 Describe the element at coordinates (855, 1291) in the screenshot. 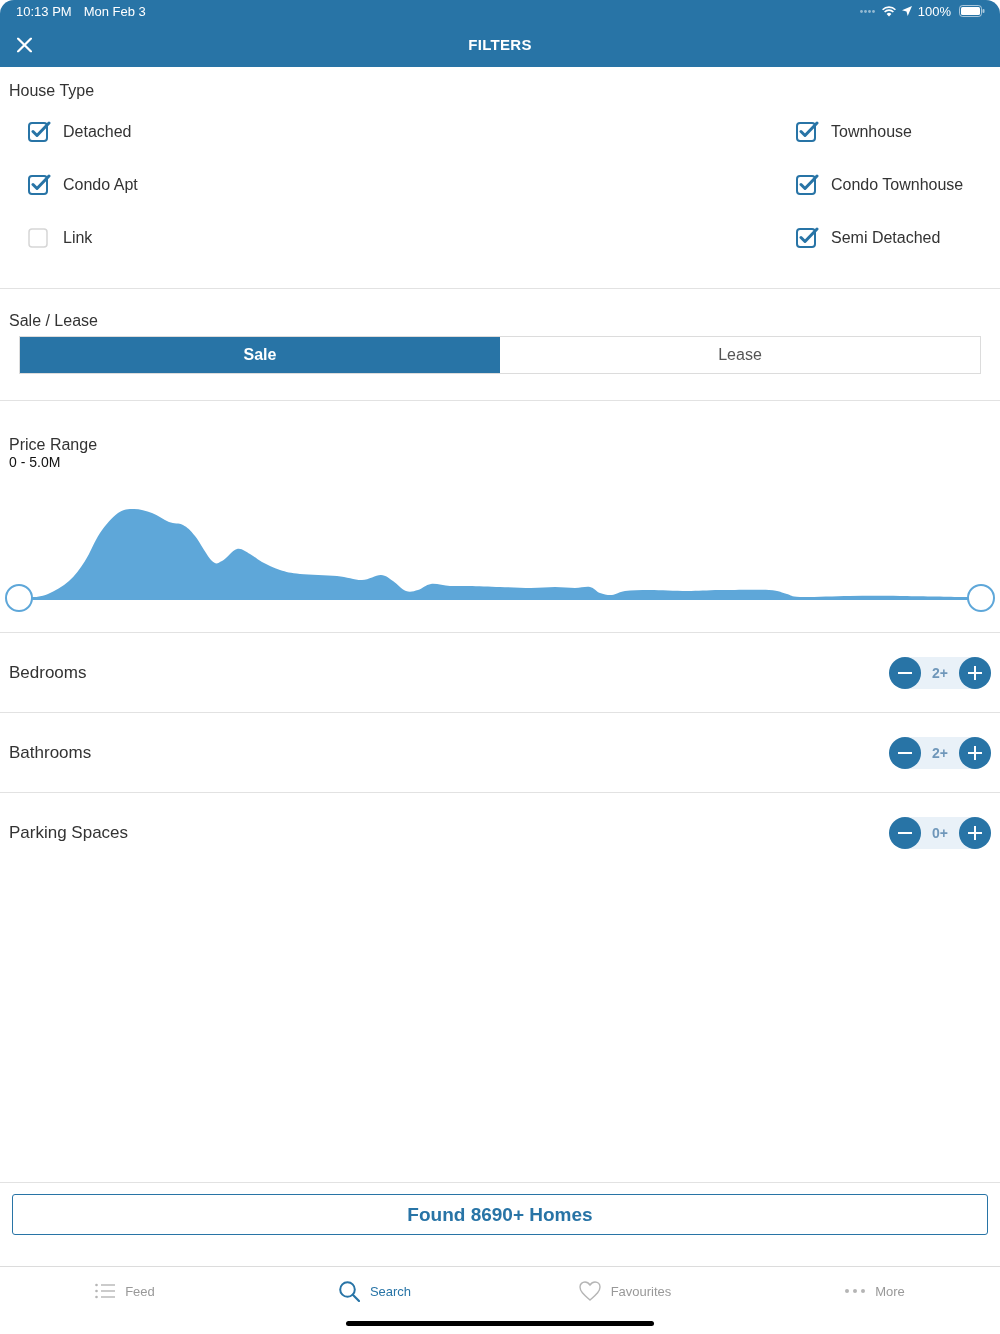

I see `more-icon` at that location.